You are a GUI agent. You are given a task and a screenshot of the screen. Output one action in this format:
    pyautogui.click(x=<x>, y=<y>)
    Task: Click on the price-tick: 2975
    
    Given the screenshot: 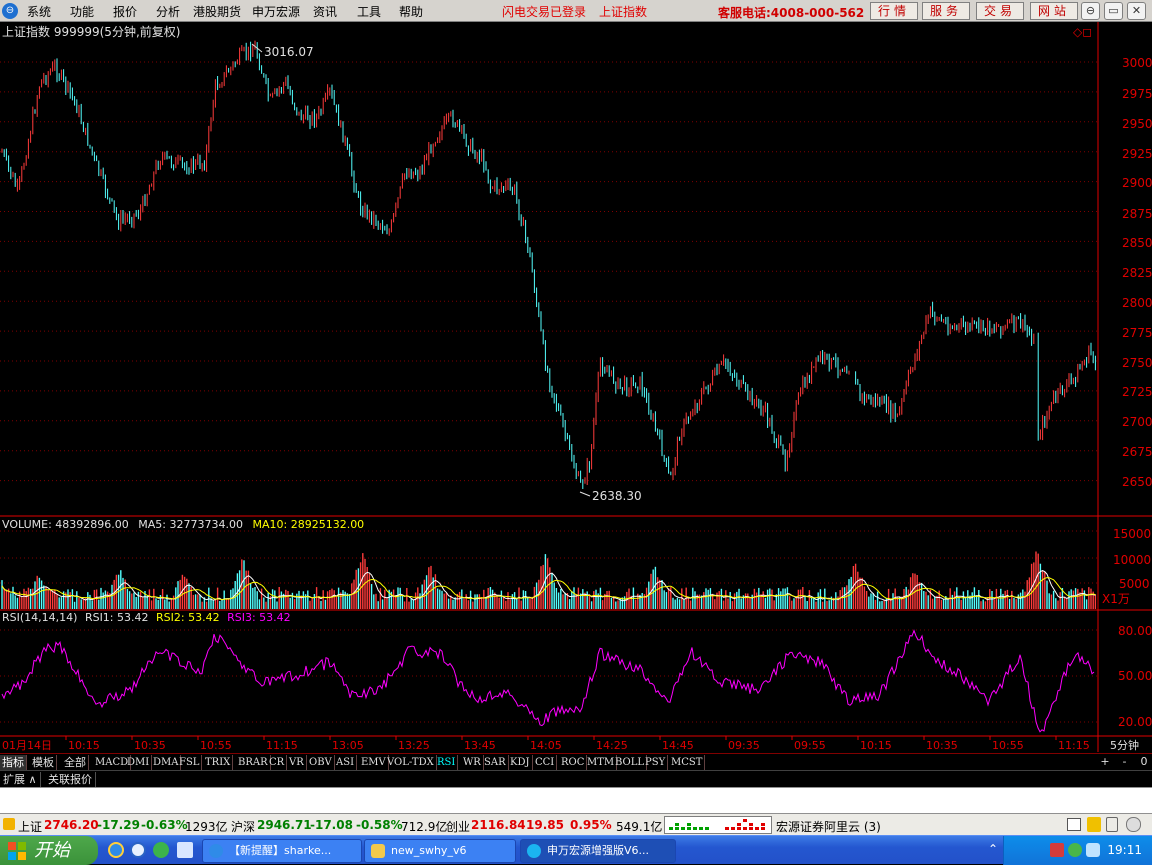 What is the action you would take?
    pyautogui.click(x=1137, y=94)
    